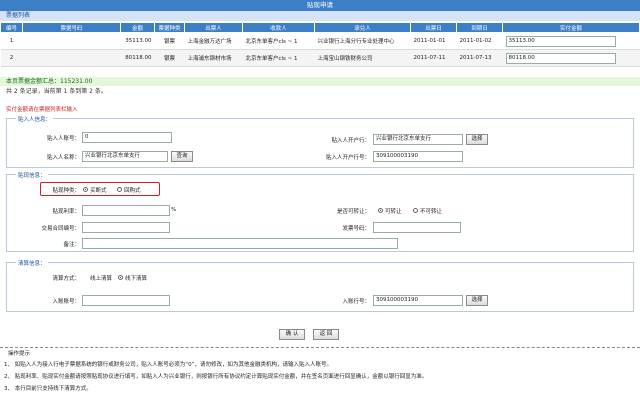 The image size is (640, 400). Describe the element at coordinates (71, 245) in the screenshot. I see `remark-label: 备注：` at that location.